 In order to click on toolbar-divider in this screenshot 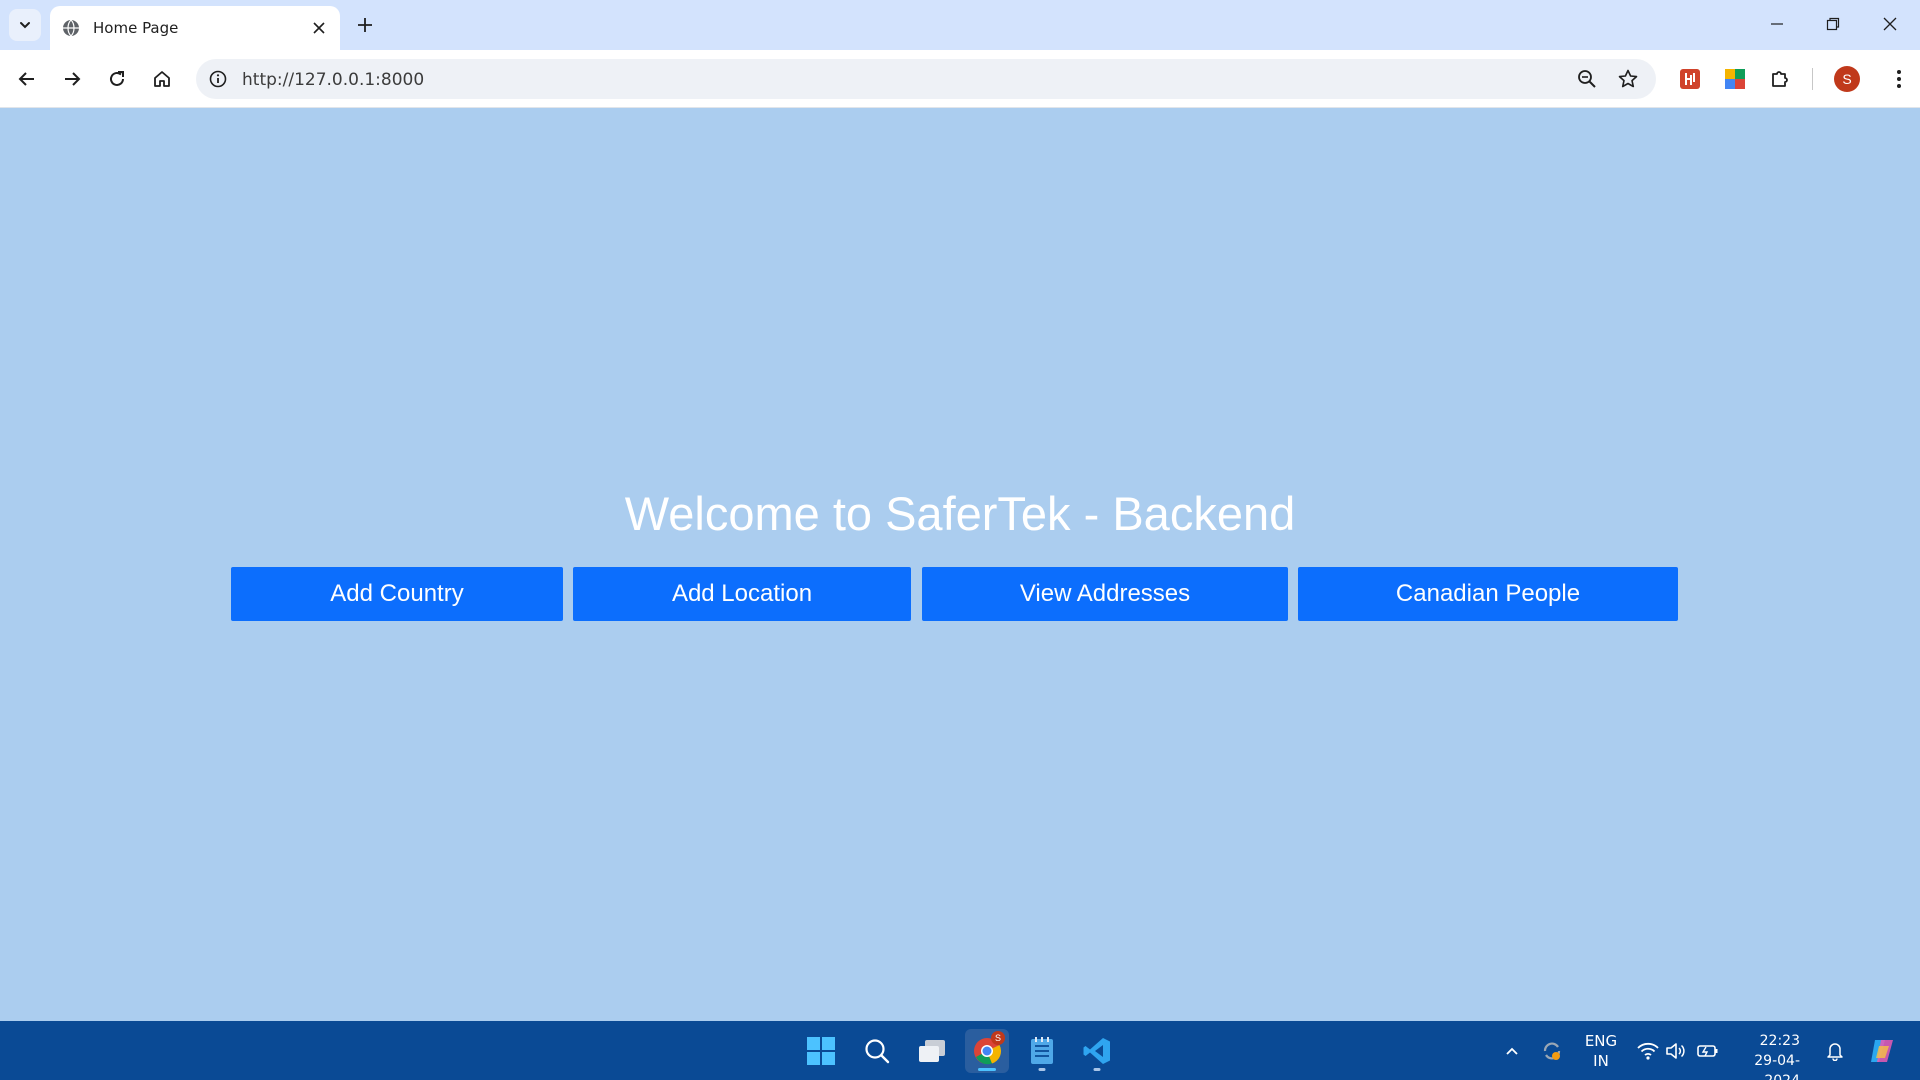, I will do `click(1812, 79)`.